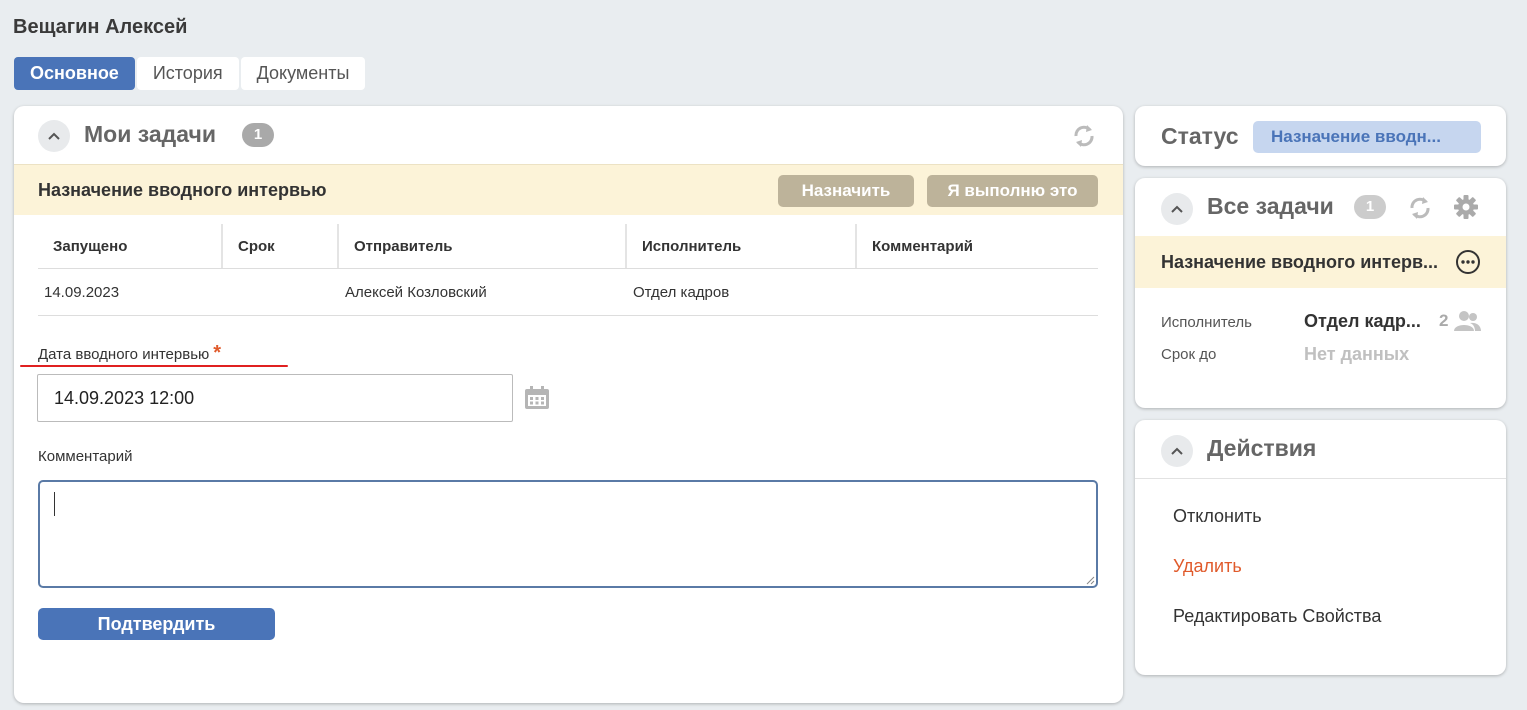 This screenshot has height=710, width=1527. Describe the element at coordinates (182, 190) in the screenshot. I see `task-title: Назначение вводного интервью` at that location.